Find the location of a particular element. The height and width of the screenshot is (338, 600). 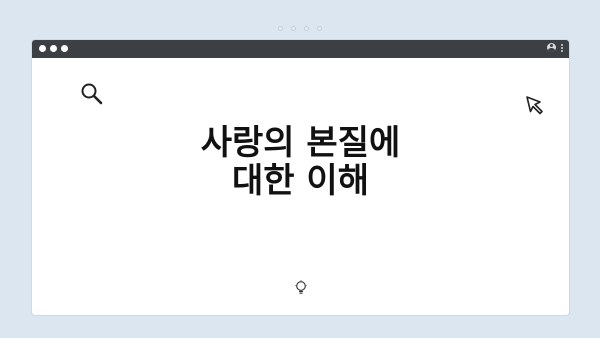

title-bar is located at coordinates (300, 49).